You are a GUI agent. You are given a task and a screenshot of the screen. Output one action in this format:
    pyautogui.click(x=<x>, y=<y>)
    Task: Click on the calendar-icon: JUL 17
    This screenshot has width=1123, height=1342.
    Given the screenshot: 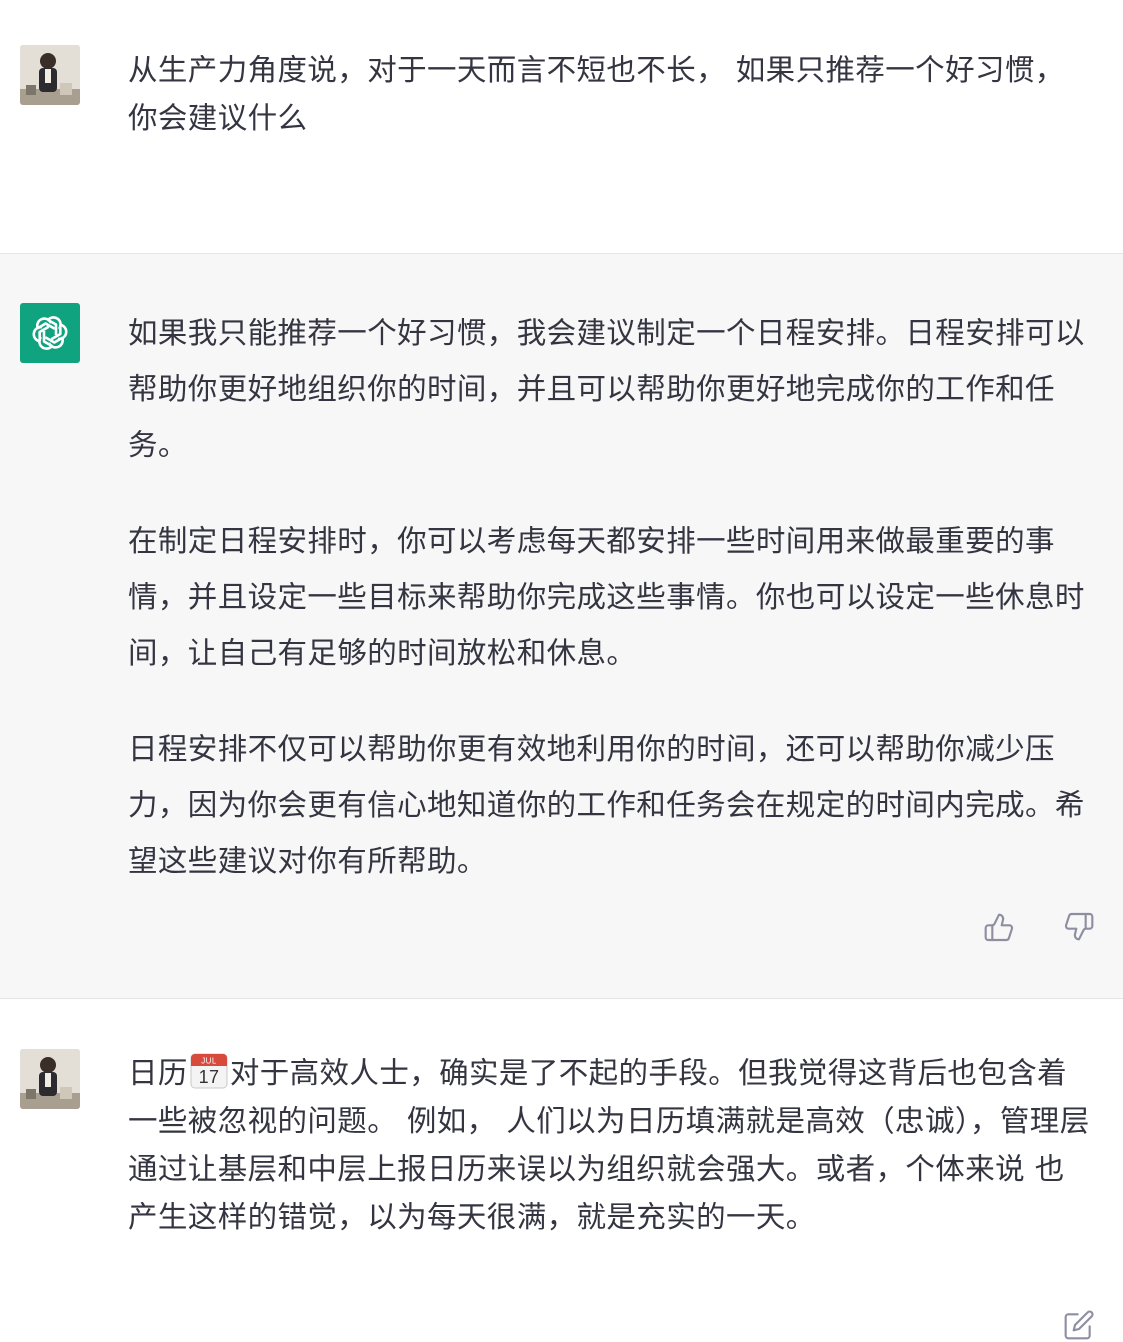 What is the action you would take?
    pyautogui.click(x=209, y=1071)
    